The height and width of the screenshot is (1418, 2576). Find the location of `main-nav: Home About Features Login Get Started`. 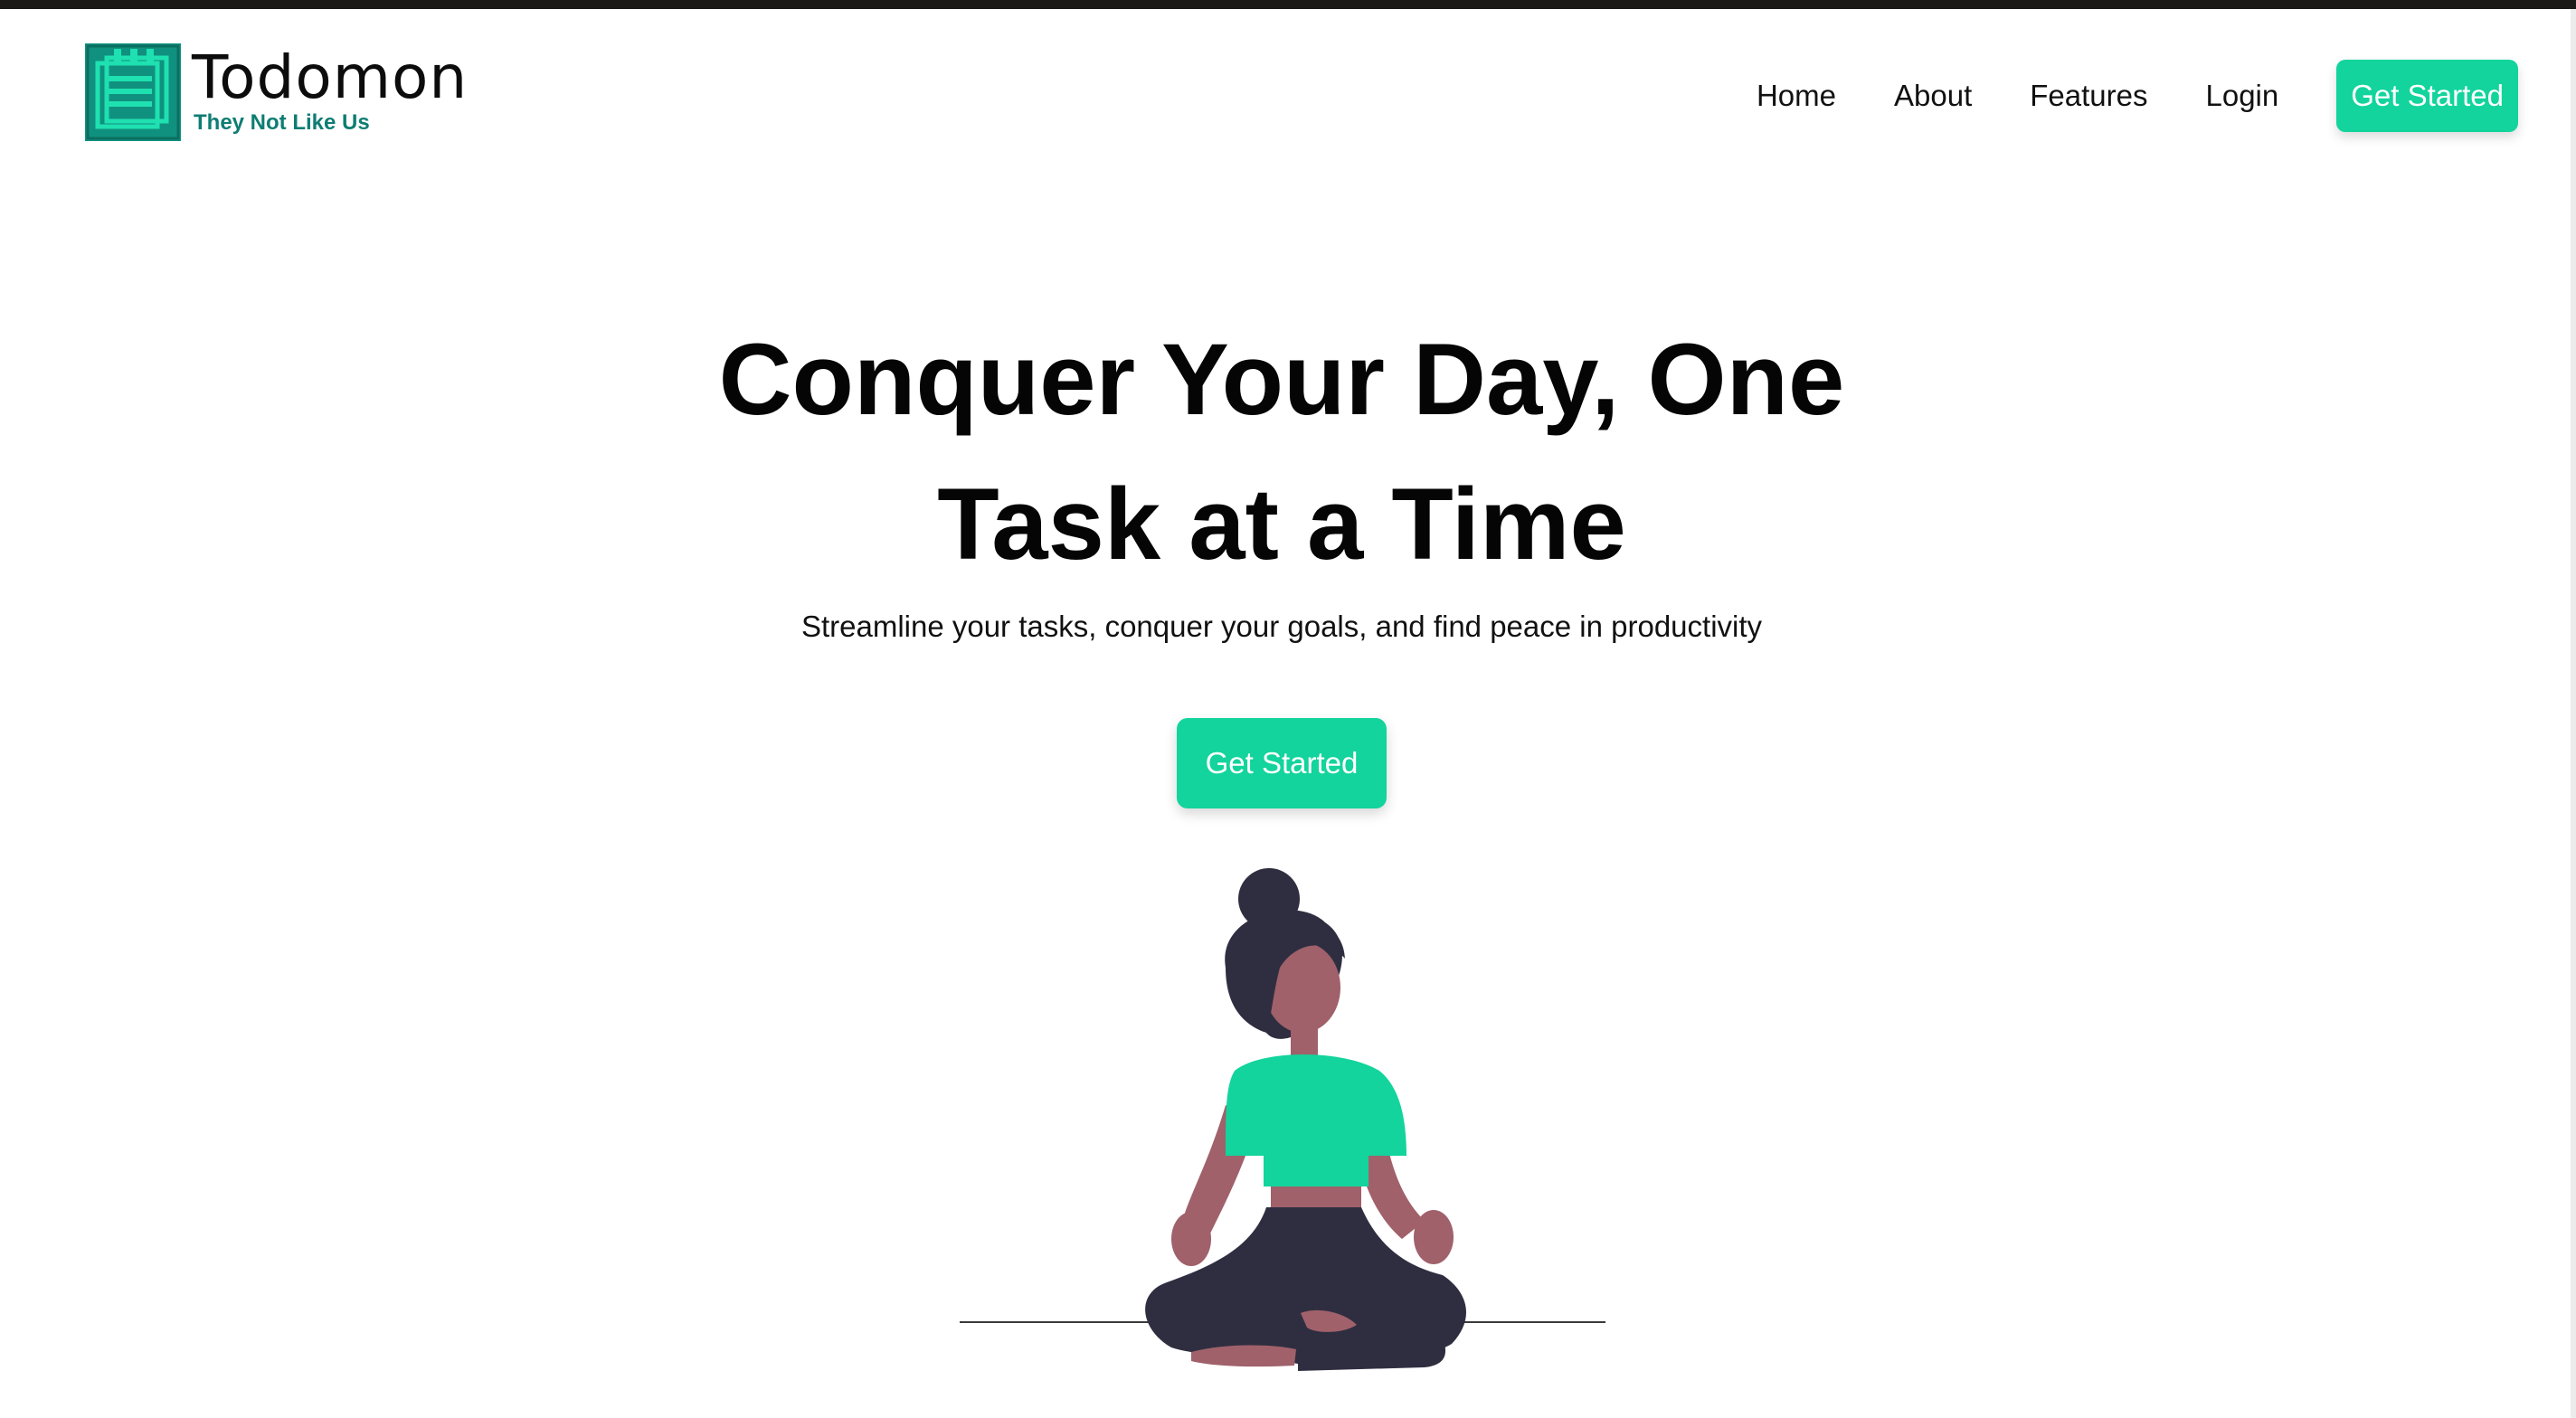

main-nav: Home About Features Login Get Started is located at coordinates (2137, 96).